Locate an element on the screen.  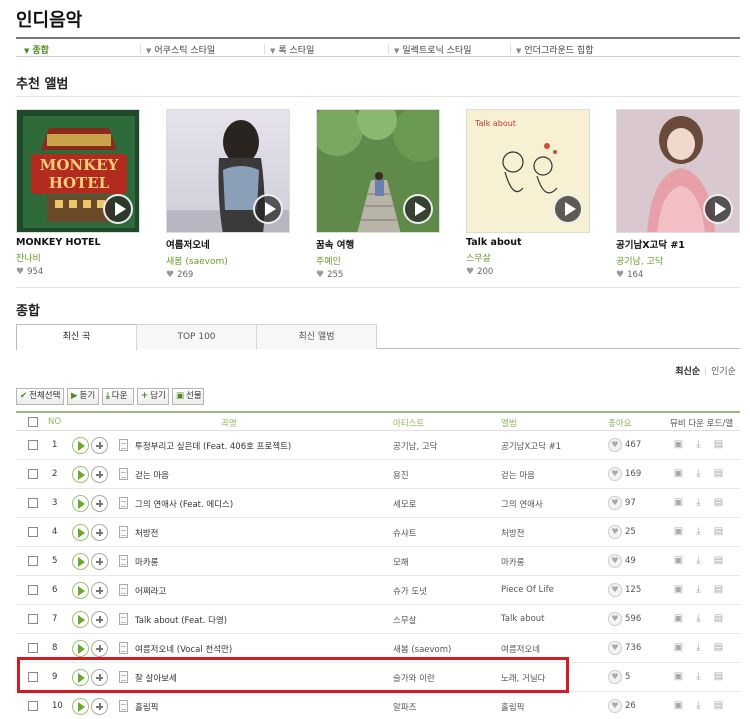
song-title: 어쩌라고 is located at coordinates (150, 591).